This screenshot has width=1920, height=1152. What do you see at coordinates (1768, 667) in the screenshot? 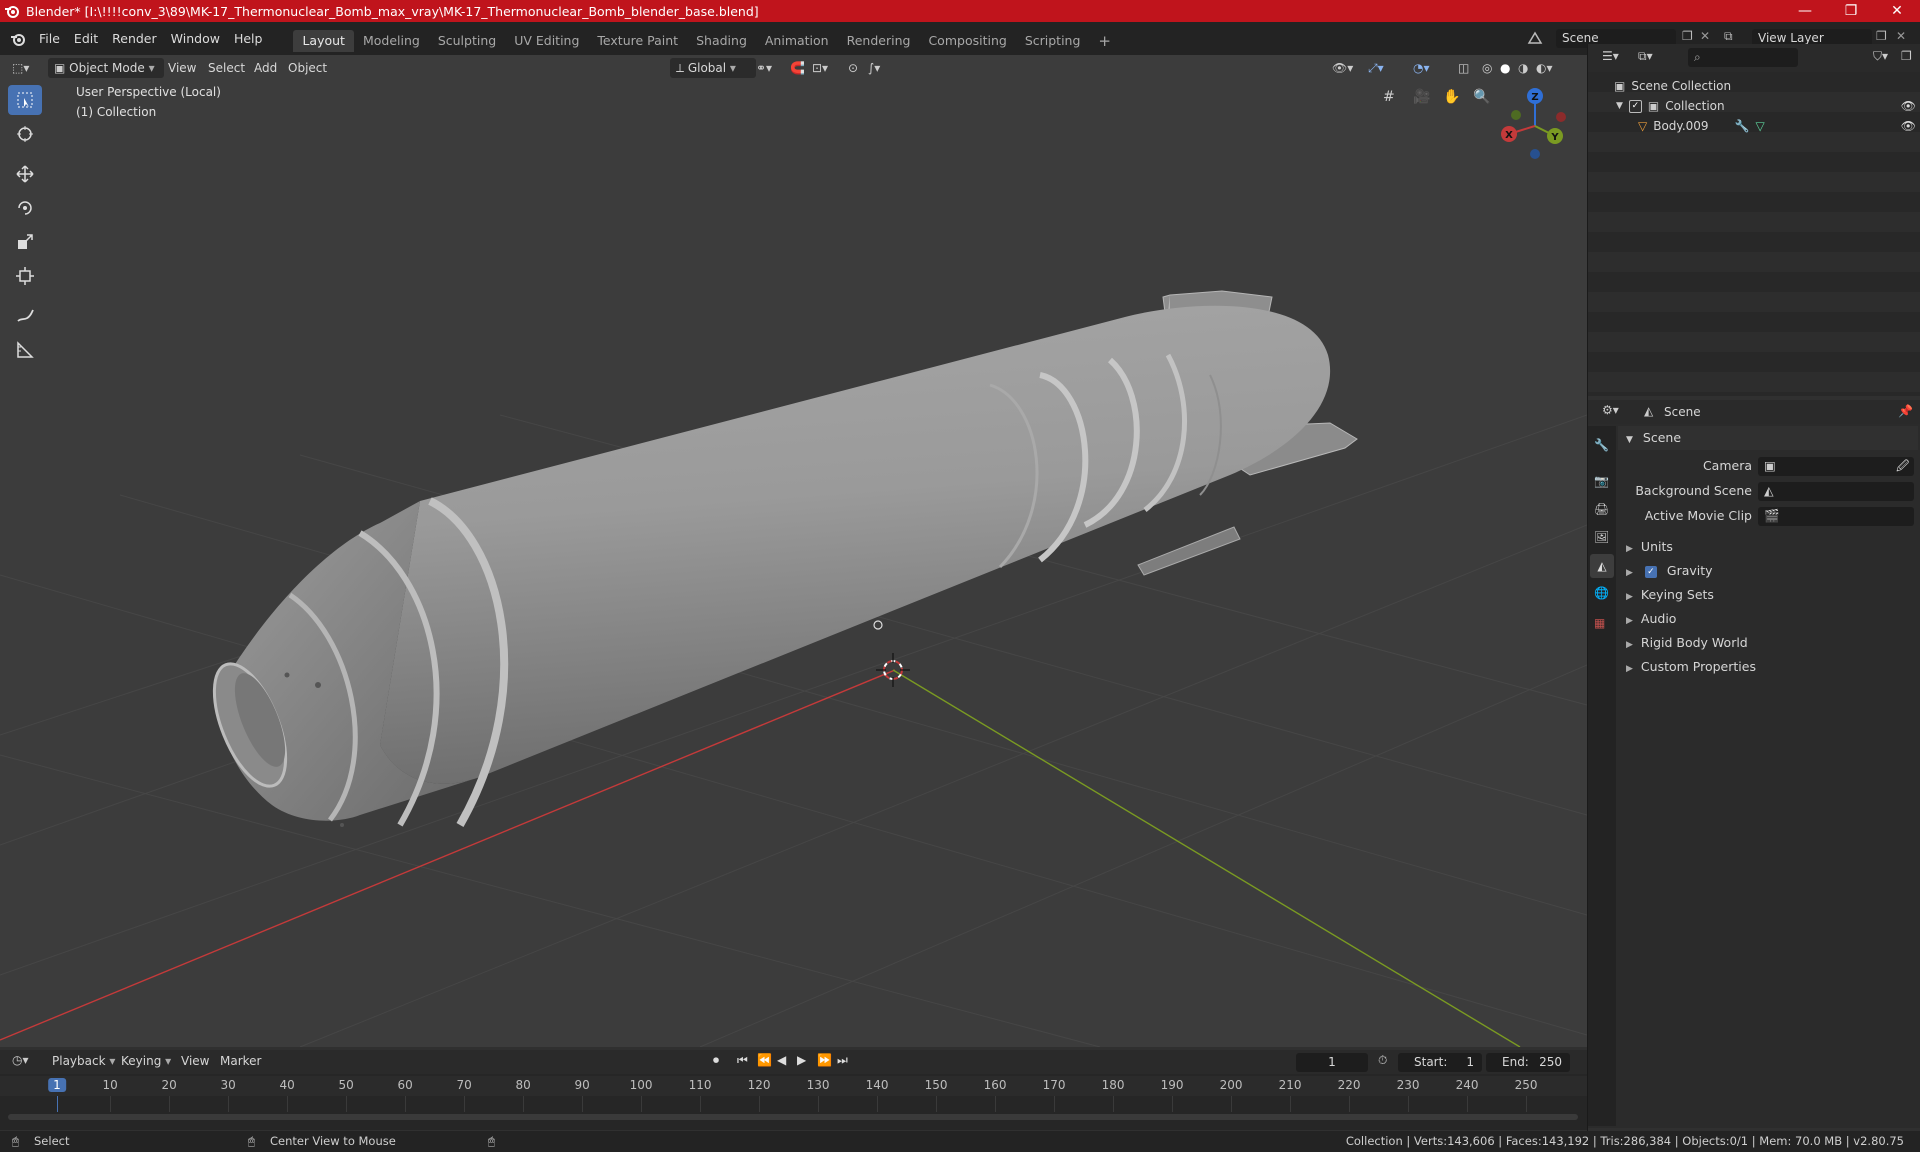
I see `custom-properties-subpanel: ▶ Custom Properties` at bounding box center [1768, 667].